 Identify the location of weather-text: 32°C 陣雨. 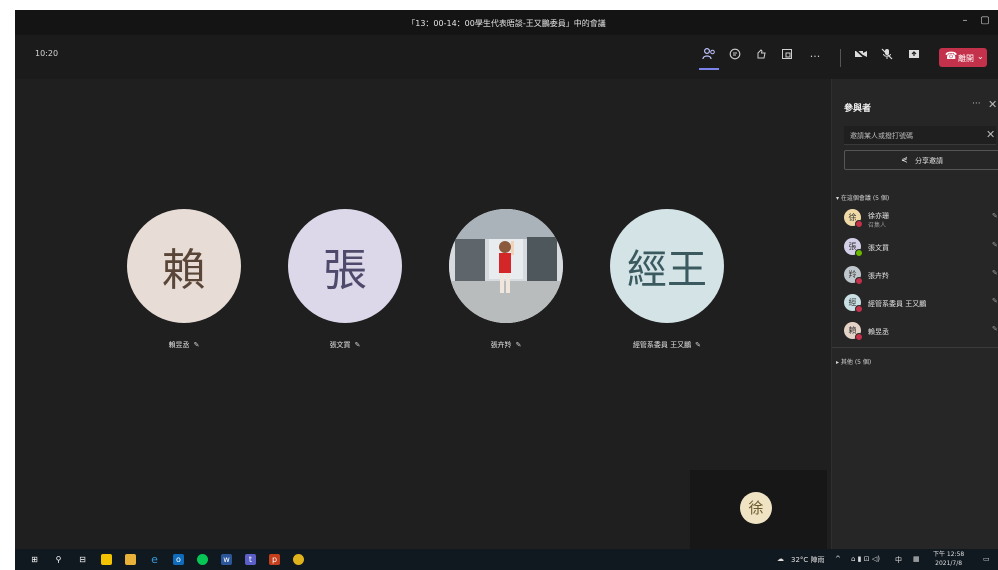
(808, 560).